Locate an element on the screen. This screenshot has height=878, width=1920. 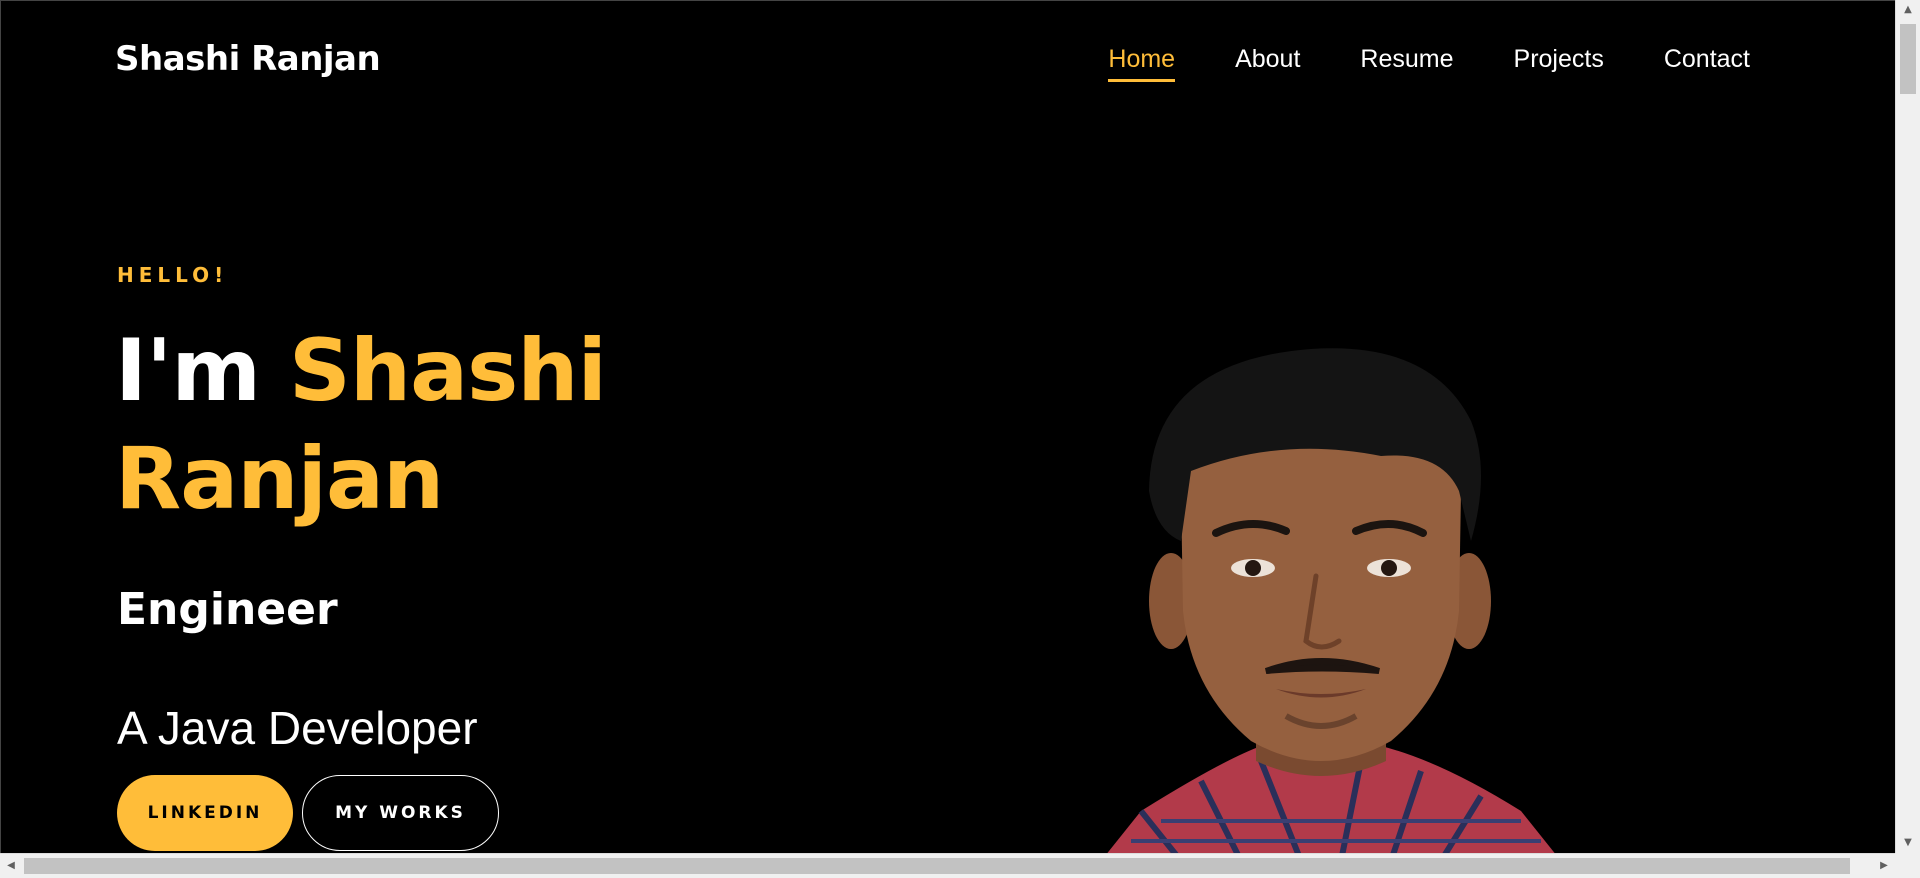
nav-projects: Projects is located at coordinates (1559, 63).